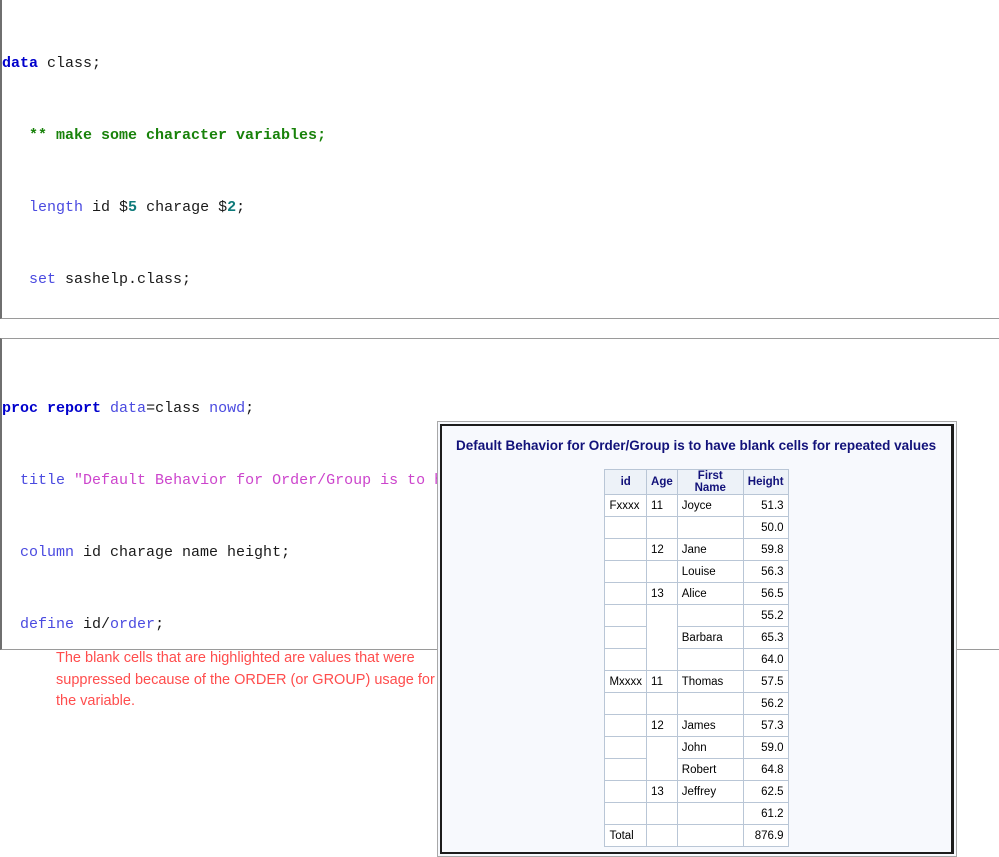 The width and height of the screenshot is (999, 857). I want to click on cell-height: 59.0, so click(765, 747).